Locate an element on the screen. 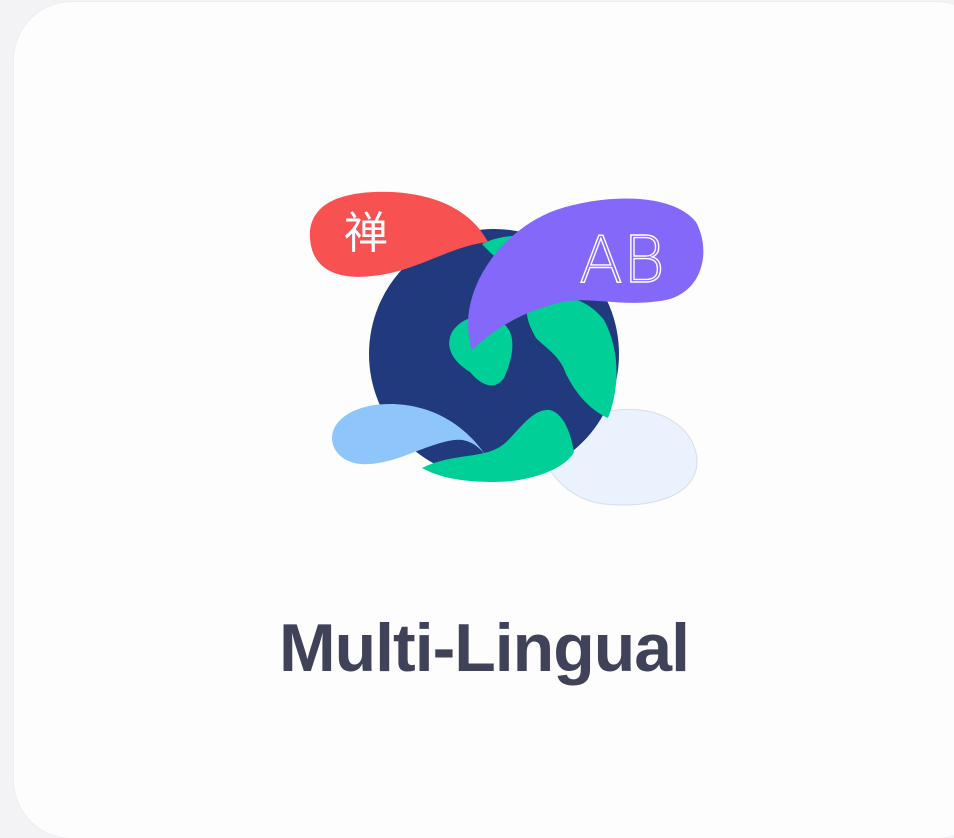  purple-bubble-glyph: AB is located at coordinates (622, 261).